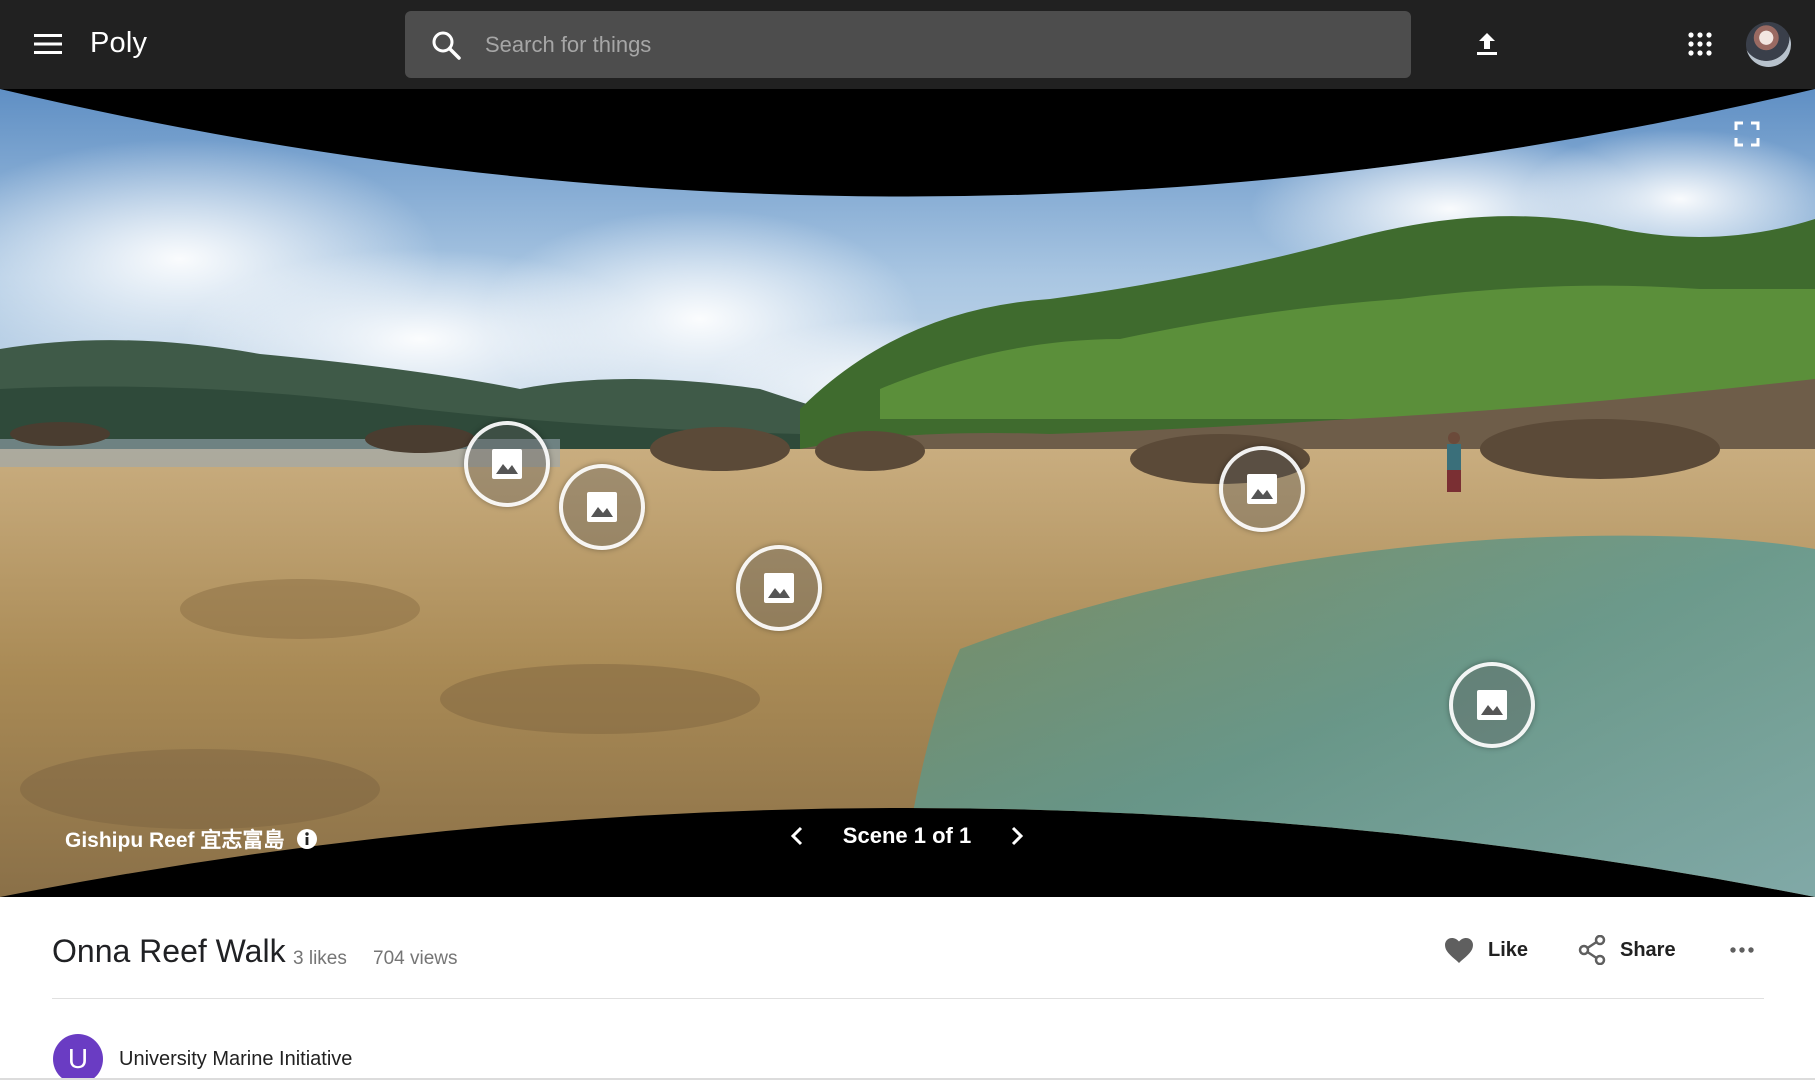 This screenshot has width=1815, height=1080. I want to click on like-button: Like, so click(1486, 950).